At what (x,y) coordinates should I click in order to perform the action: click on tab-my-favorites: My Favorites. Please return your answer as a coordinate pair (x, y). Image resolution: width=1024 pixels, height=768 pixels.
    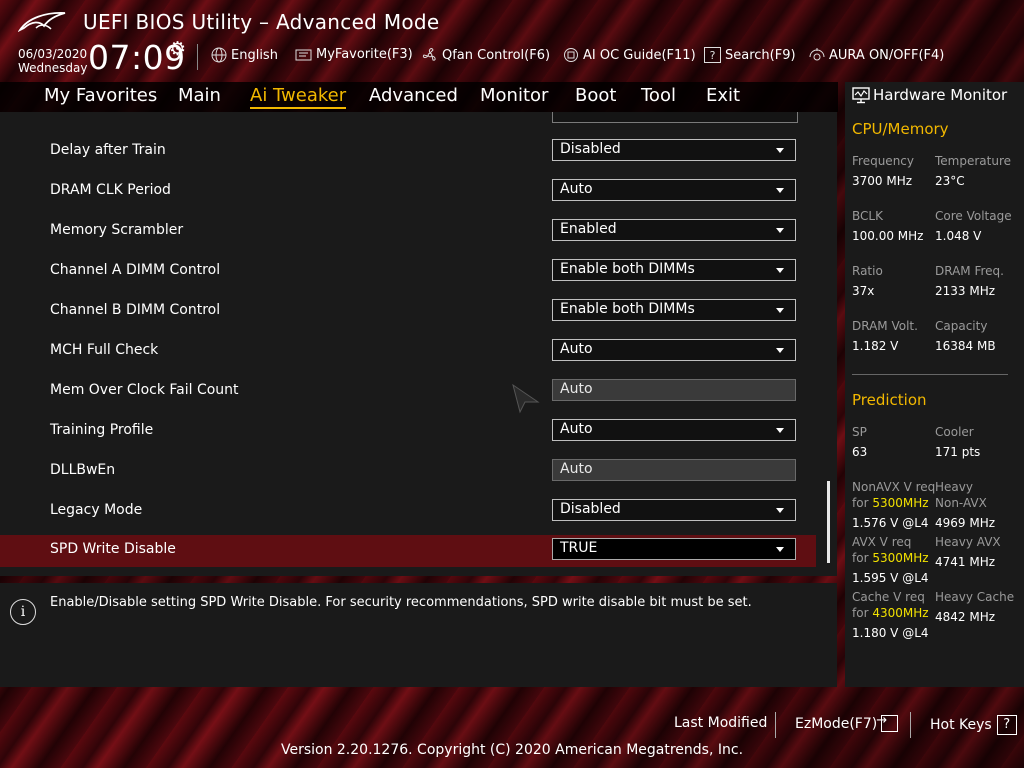
    Looking at the image, I should click on (100, 95).